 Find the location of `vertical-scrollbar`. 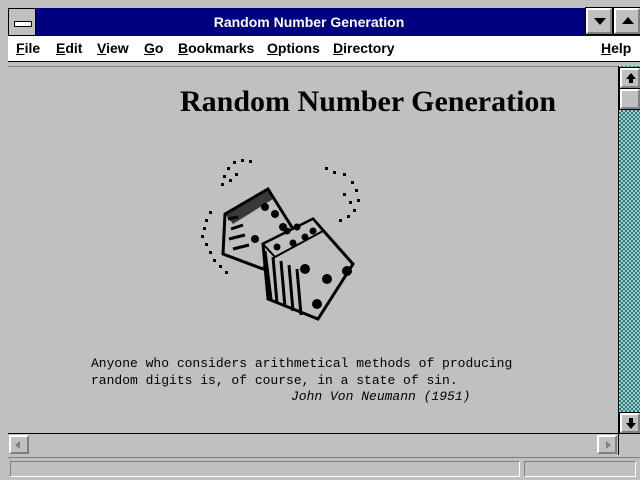

vertical-scrollbar is located at coordinates (629, 250).